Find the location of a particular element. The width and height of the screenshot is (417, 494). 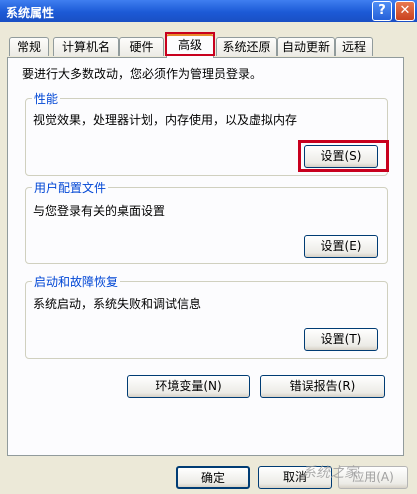

performance-settings-highlight-box is located at coordinates (343, 156).